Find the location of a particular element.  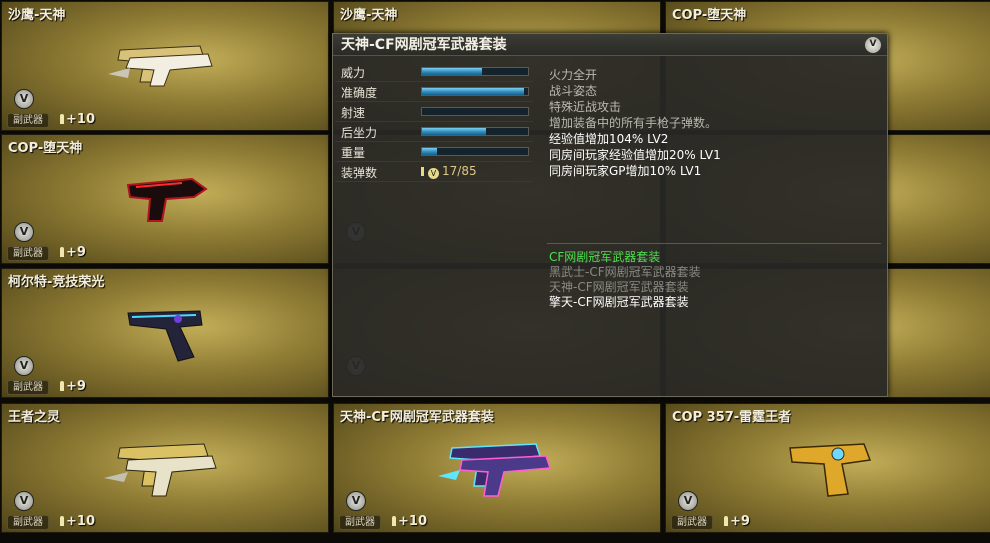

weapon-card-king-spirit: 王者之灵 V 副武器 +10 is located at coordinates (165, 468).